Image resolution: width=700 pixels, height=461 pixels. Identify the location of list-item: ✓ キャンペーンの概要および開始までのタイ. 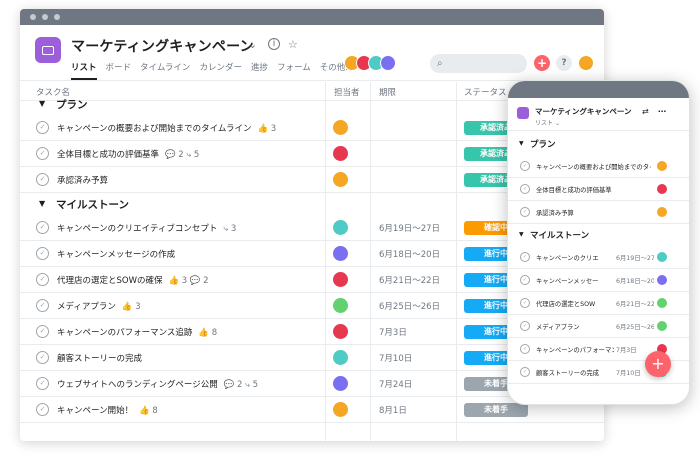
(598, 166).